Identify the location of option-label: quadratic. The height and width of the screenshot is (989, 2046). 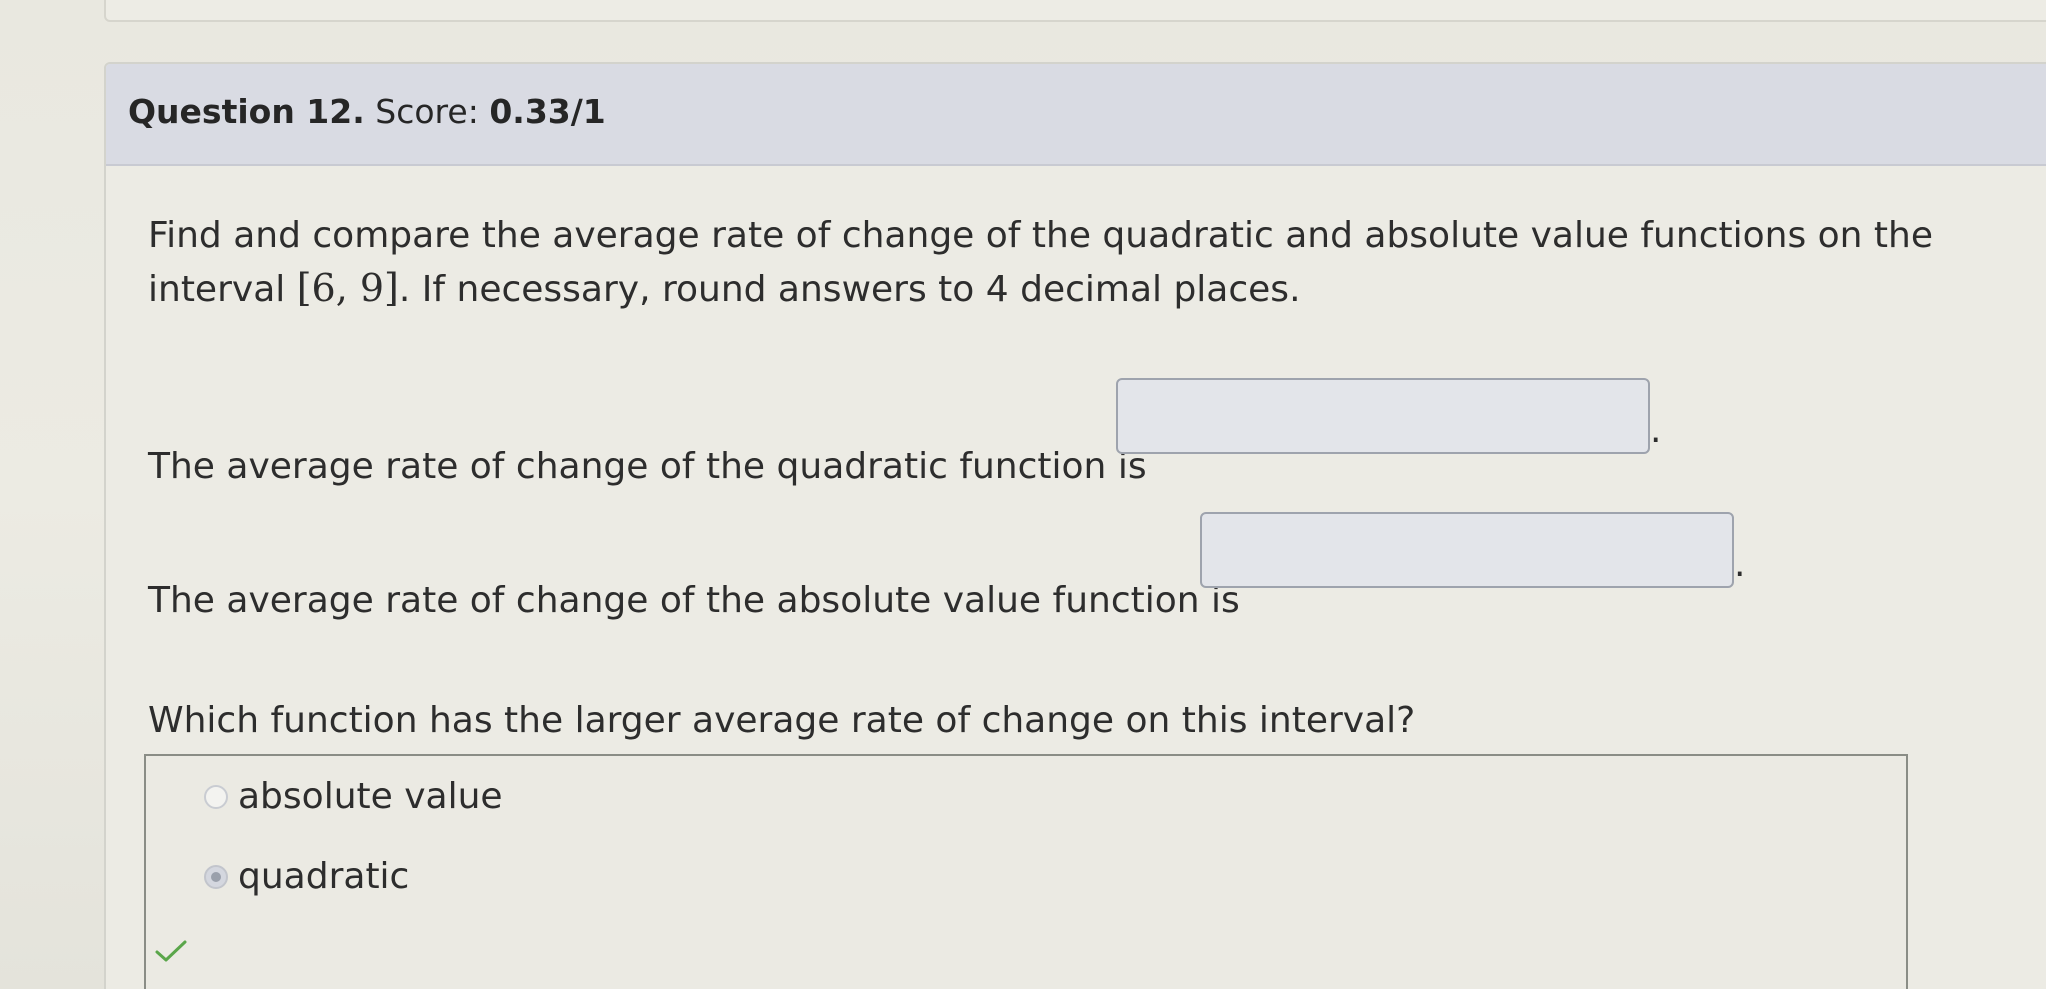
(324, 876).